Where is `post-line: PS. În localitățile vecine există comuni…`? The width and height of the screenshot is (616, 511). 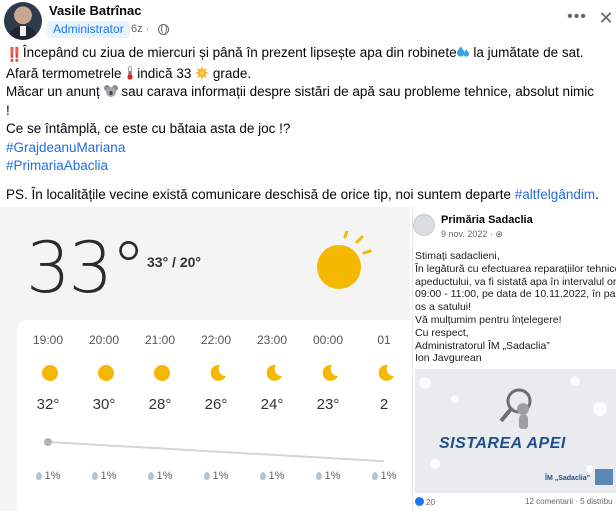 post-line: PS. În localitățile vecine există comuni… is located at coordinates (302, 194).